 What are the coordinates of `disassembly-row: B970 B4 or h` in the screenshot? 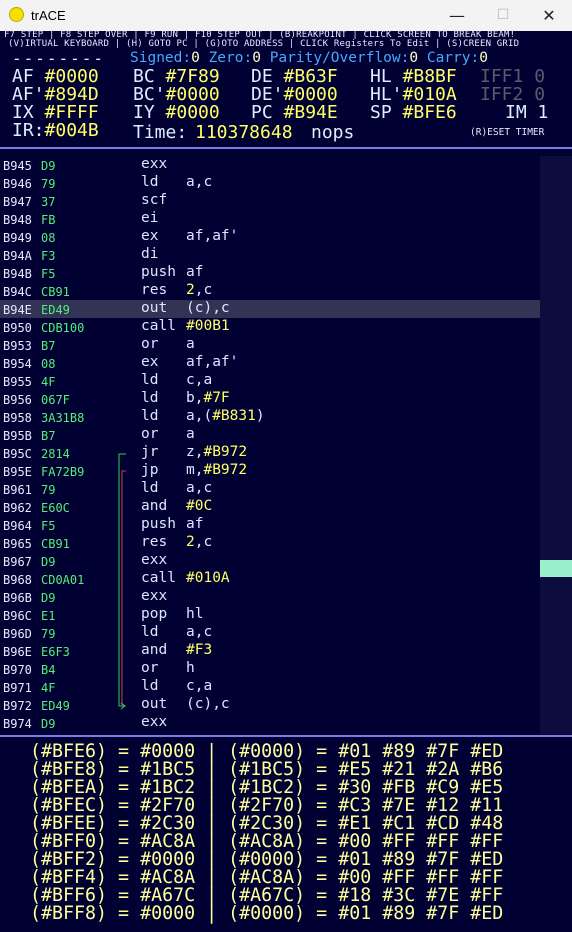 It's located at (270, 669).